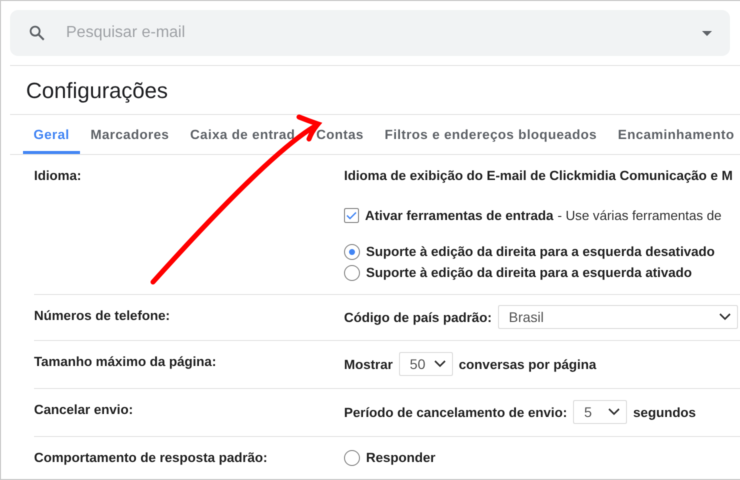  I want to click on select-label: Período de cancelamento de envio:, so click(456, 412).